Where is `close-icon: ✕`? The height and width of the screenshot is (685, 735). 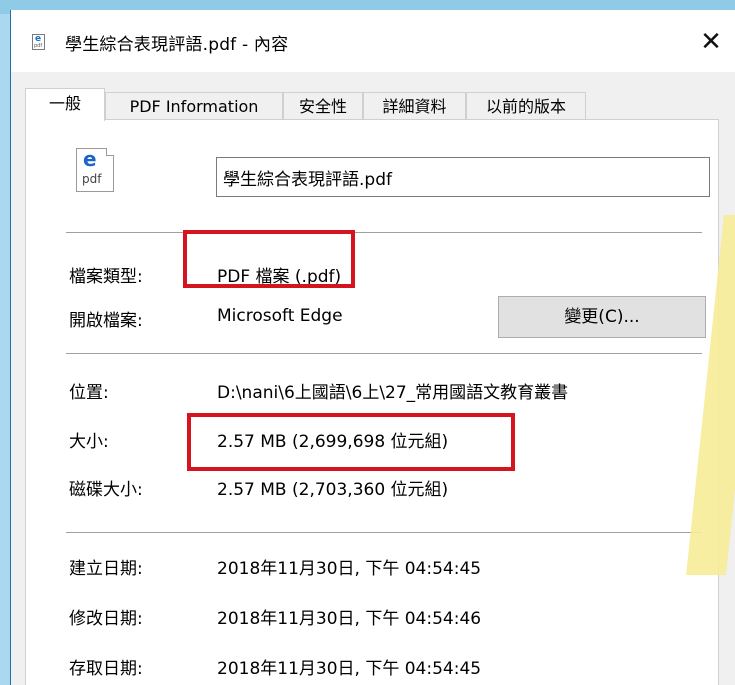
close-icon: ✕ is located at coordinates (711, 42).